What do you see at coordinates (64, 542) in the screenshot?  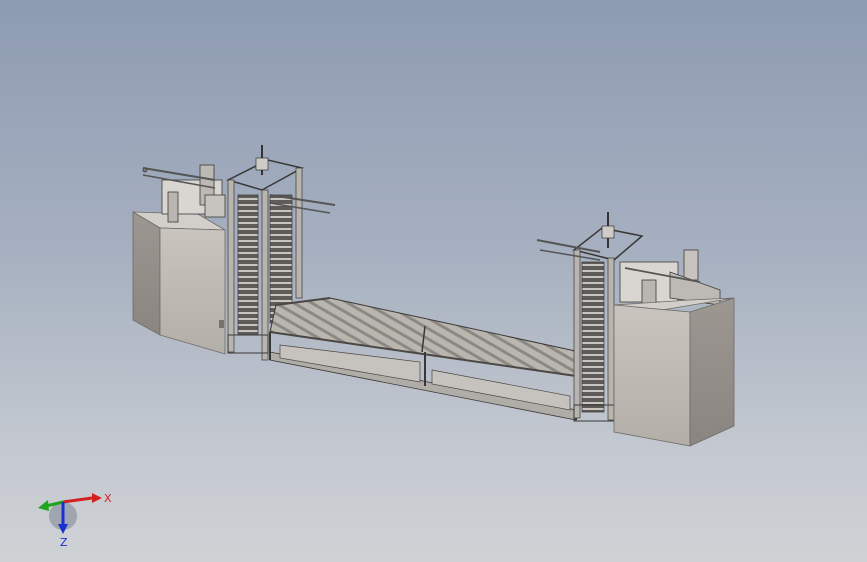 I see `z-axis-label: Z` at bounding box center [64, 542].